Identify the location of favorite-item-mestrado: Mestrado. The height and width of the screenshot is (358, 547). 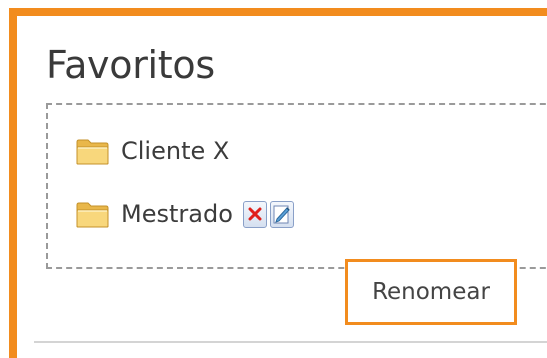
(186, 214).